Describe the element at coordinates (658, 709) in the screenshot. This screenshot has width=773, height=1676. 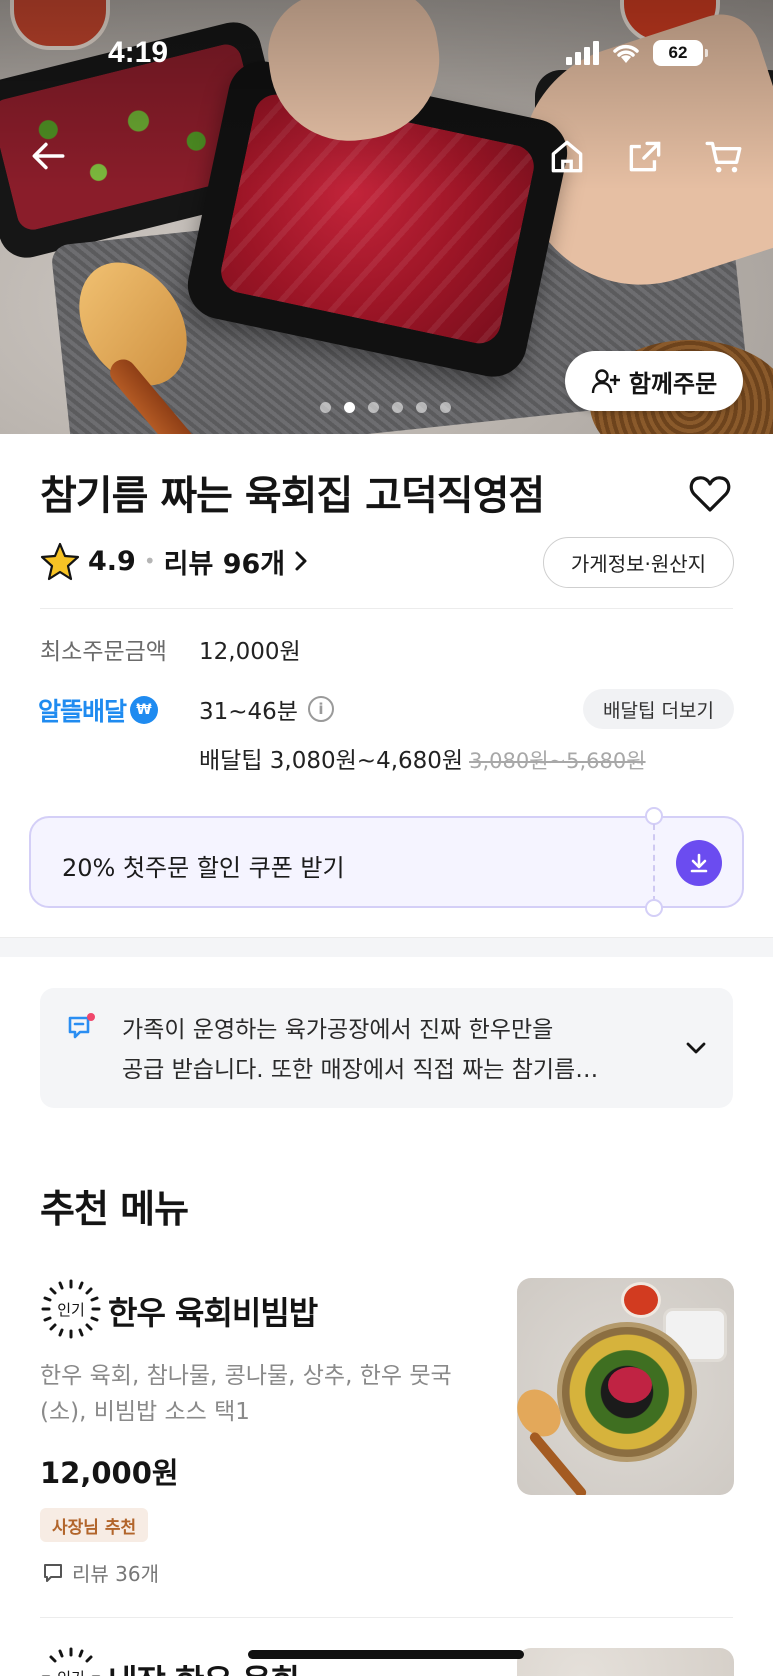
I see `delivery-tip-more-button: 배달팁 더보기` at that location.